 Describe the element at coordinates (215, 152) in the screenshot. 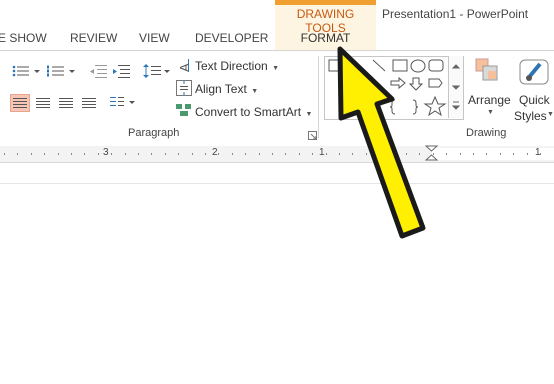

I see `ruler-label: 2` at that location.